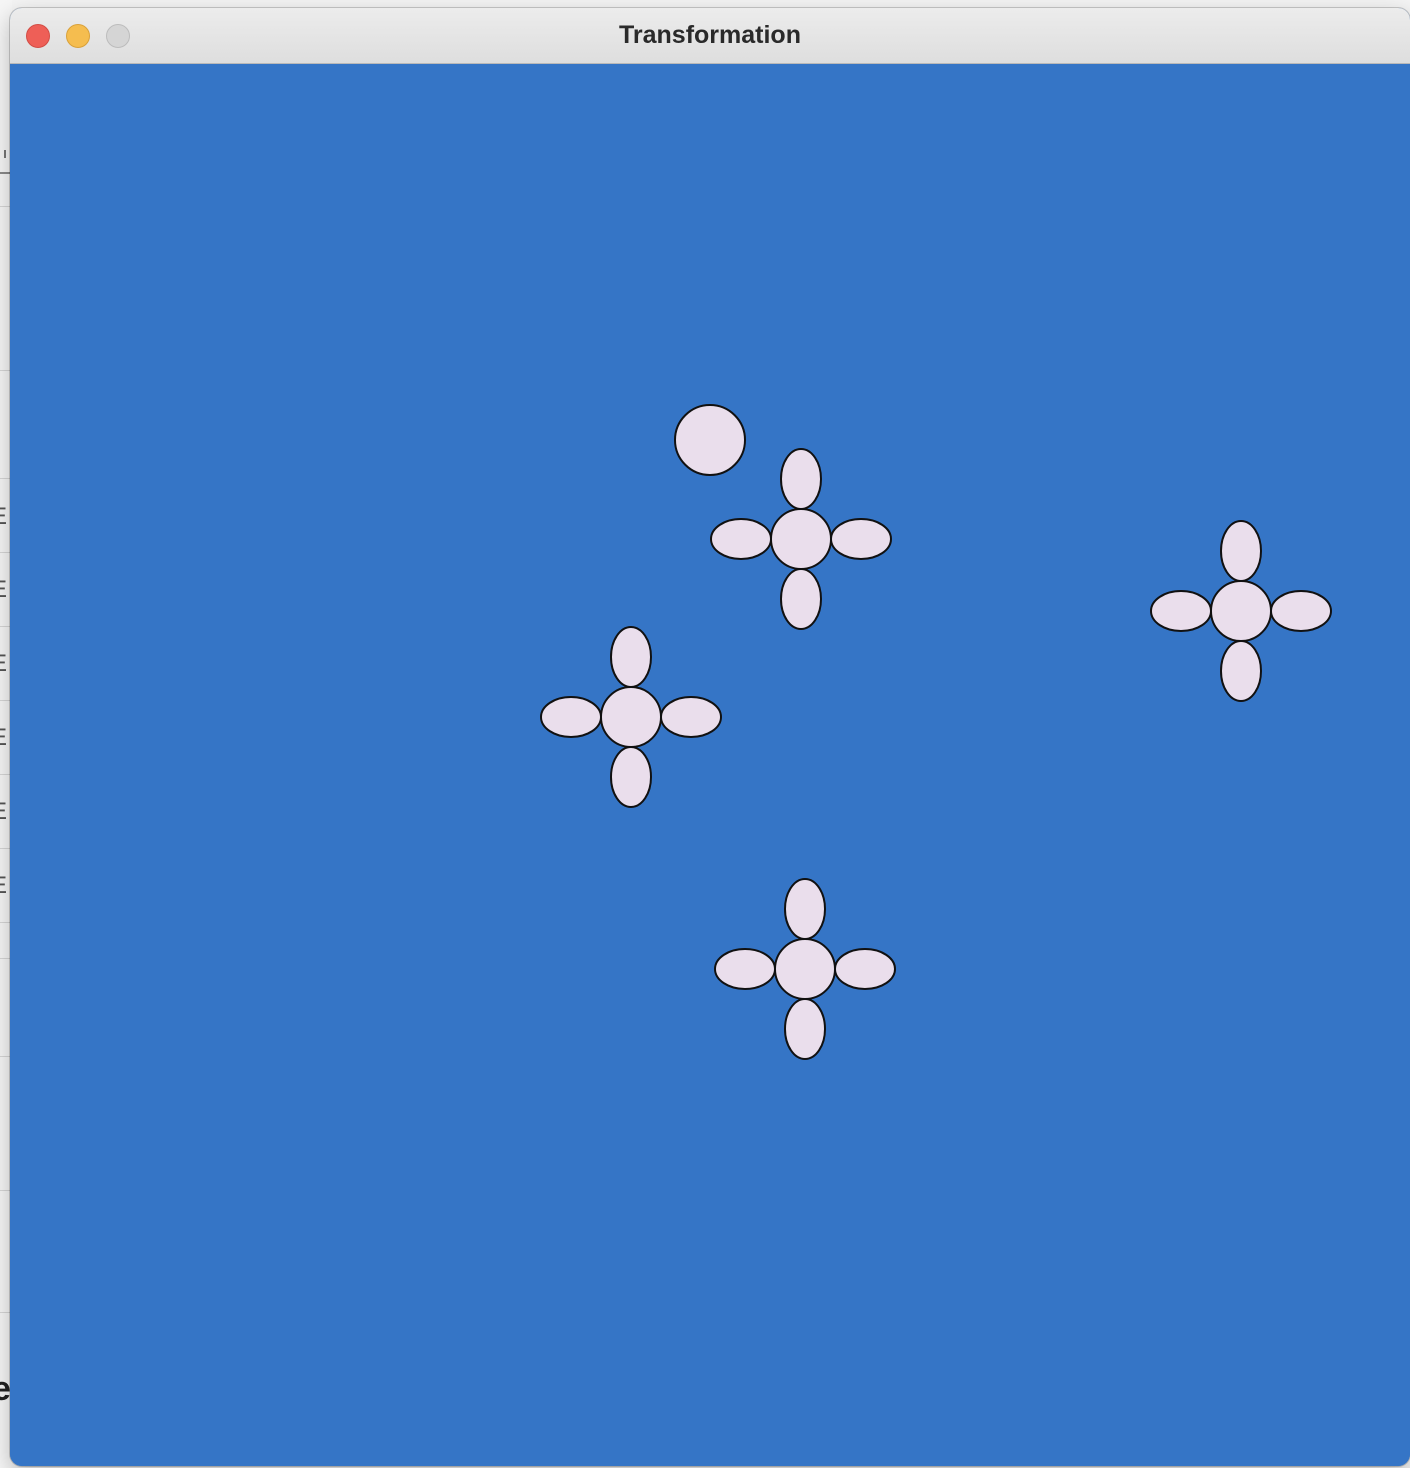  I want to click on window-titlebar: Transformation, so click(710, 36).